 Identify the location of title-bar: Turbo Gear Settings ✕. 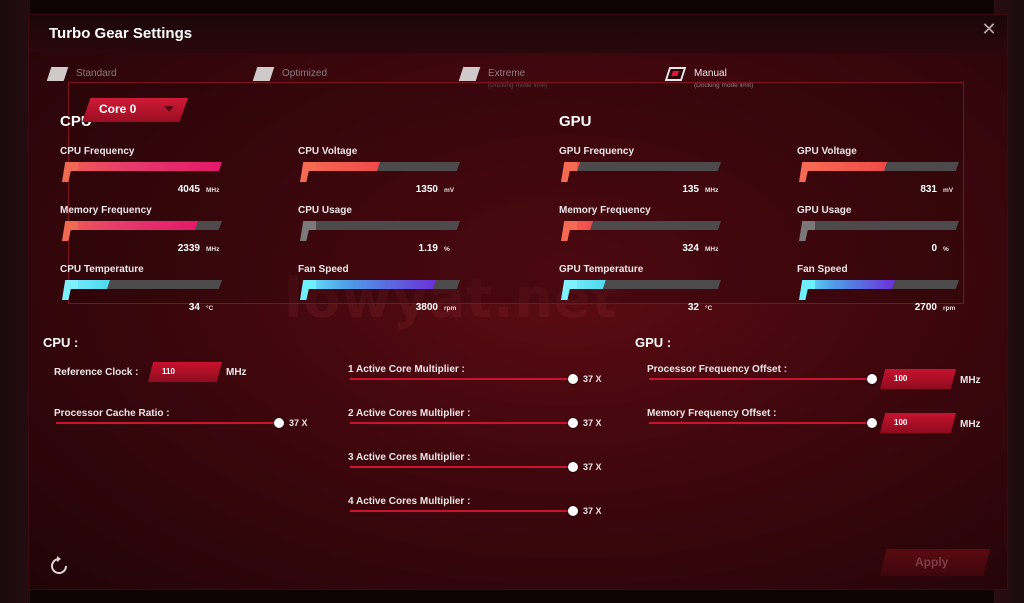
(518, 34).